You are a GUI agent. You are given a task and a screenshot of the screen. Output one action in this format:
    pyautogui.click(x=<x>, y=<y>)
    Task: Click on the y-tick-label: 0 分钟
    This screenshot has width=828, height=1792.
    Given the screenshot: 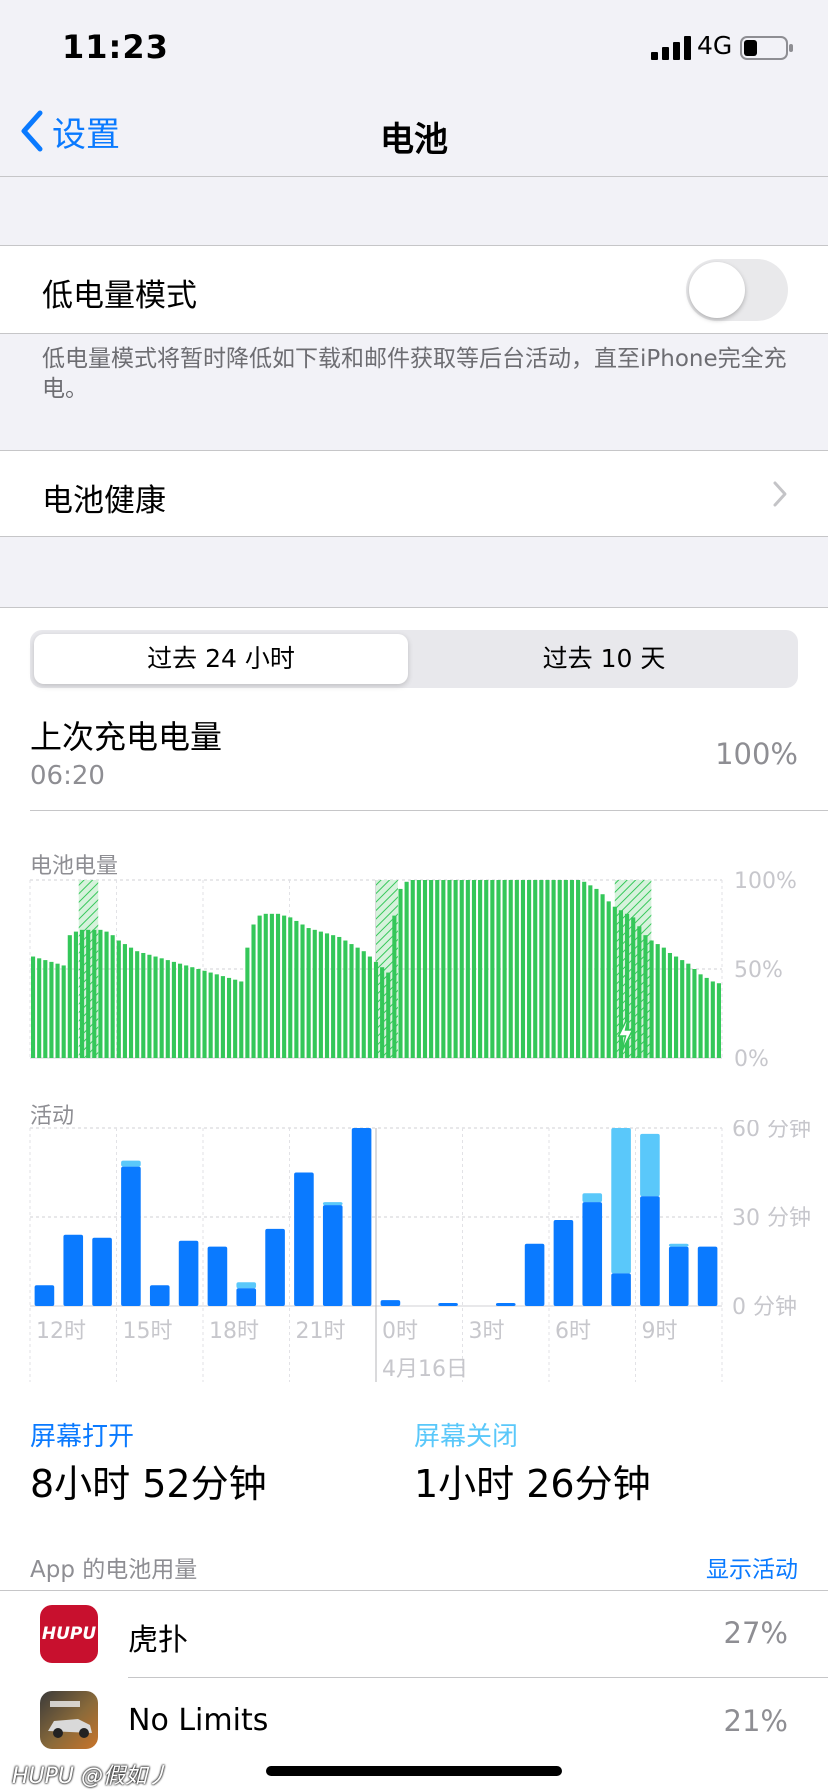 What is the action you would take?
    pyautogui.click(x=764, y=1307)
    